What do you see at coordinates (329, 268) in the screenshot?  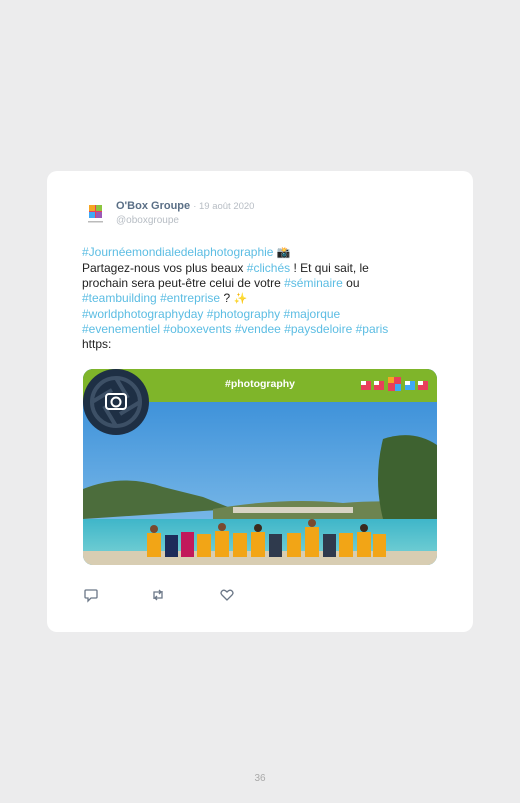 I see `tweet-text-fragment: ! Et qui sait, le` at bounding box center [329, 268].